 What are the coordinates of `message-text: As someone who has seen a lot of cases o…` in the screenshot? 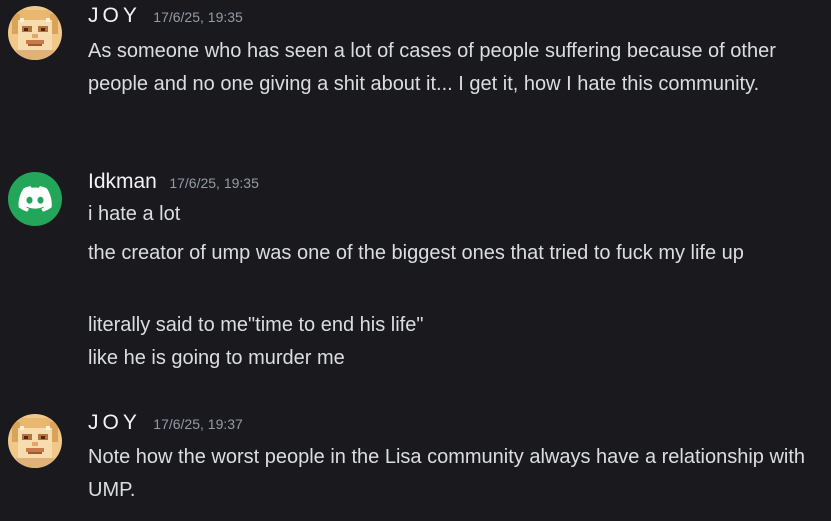 It's located at (432, 67).